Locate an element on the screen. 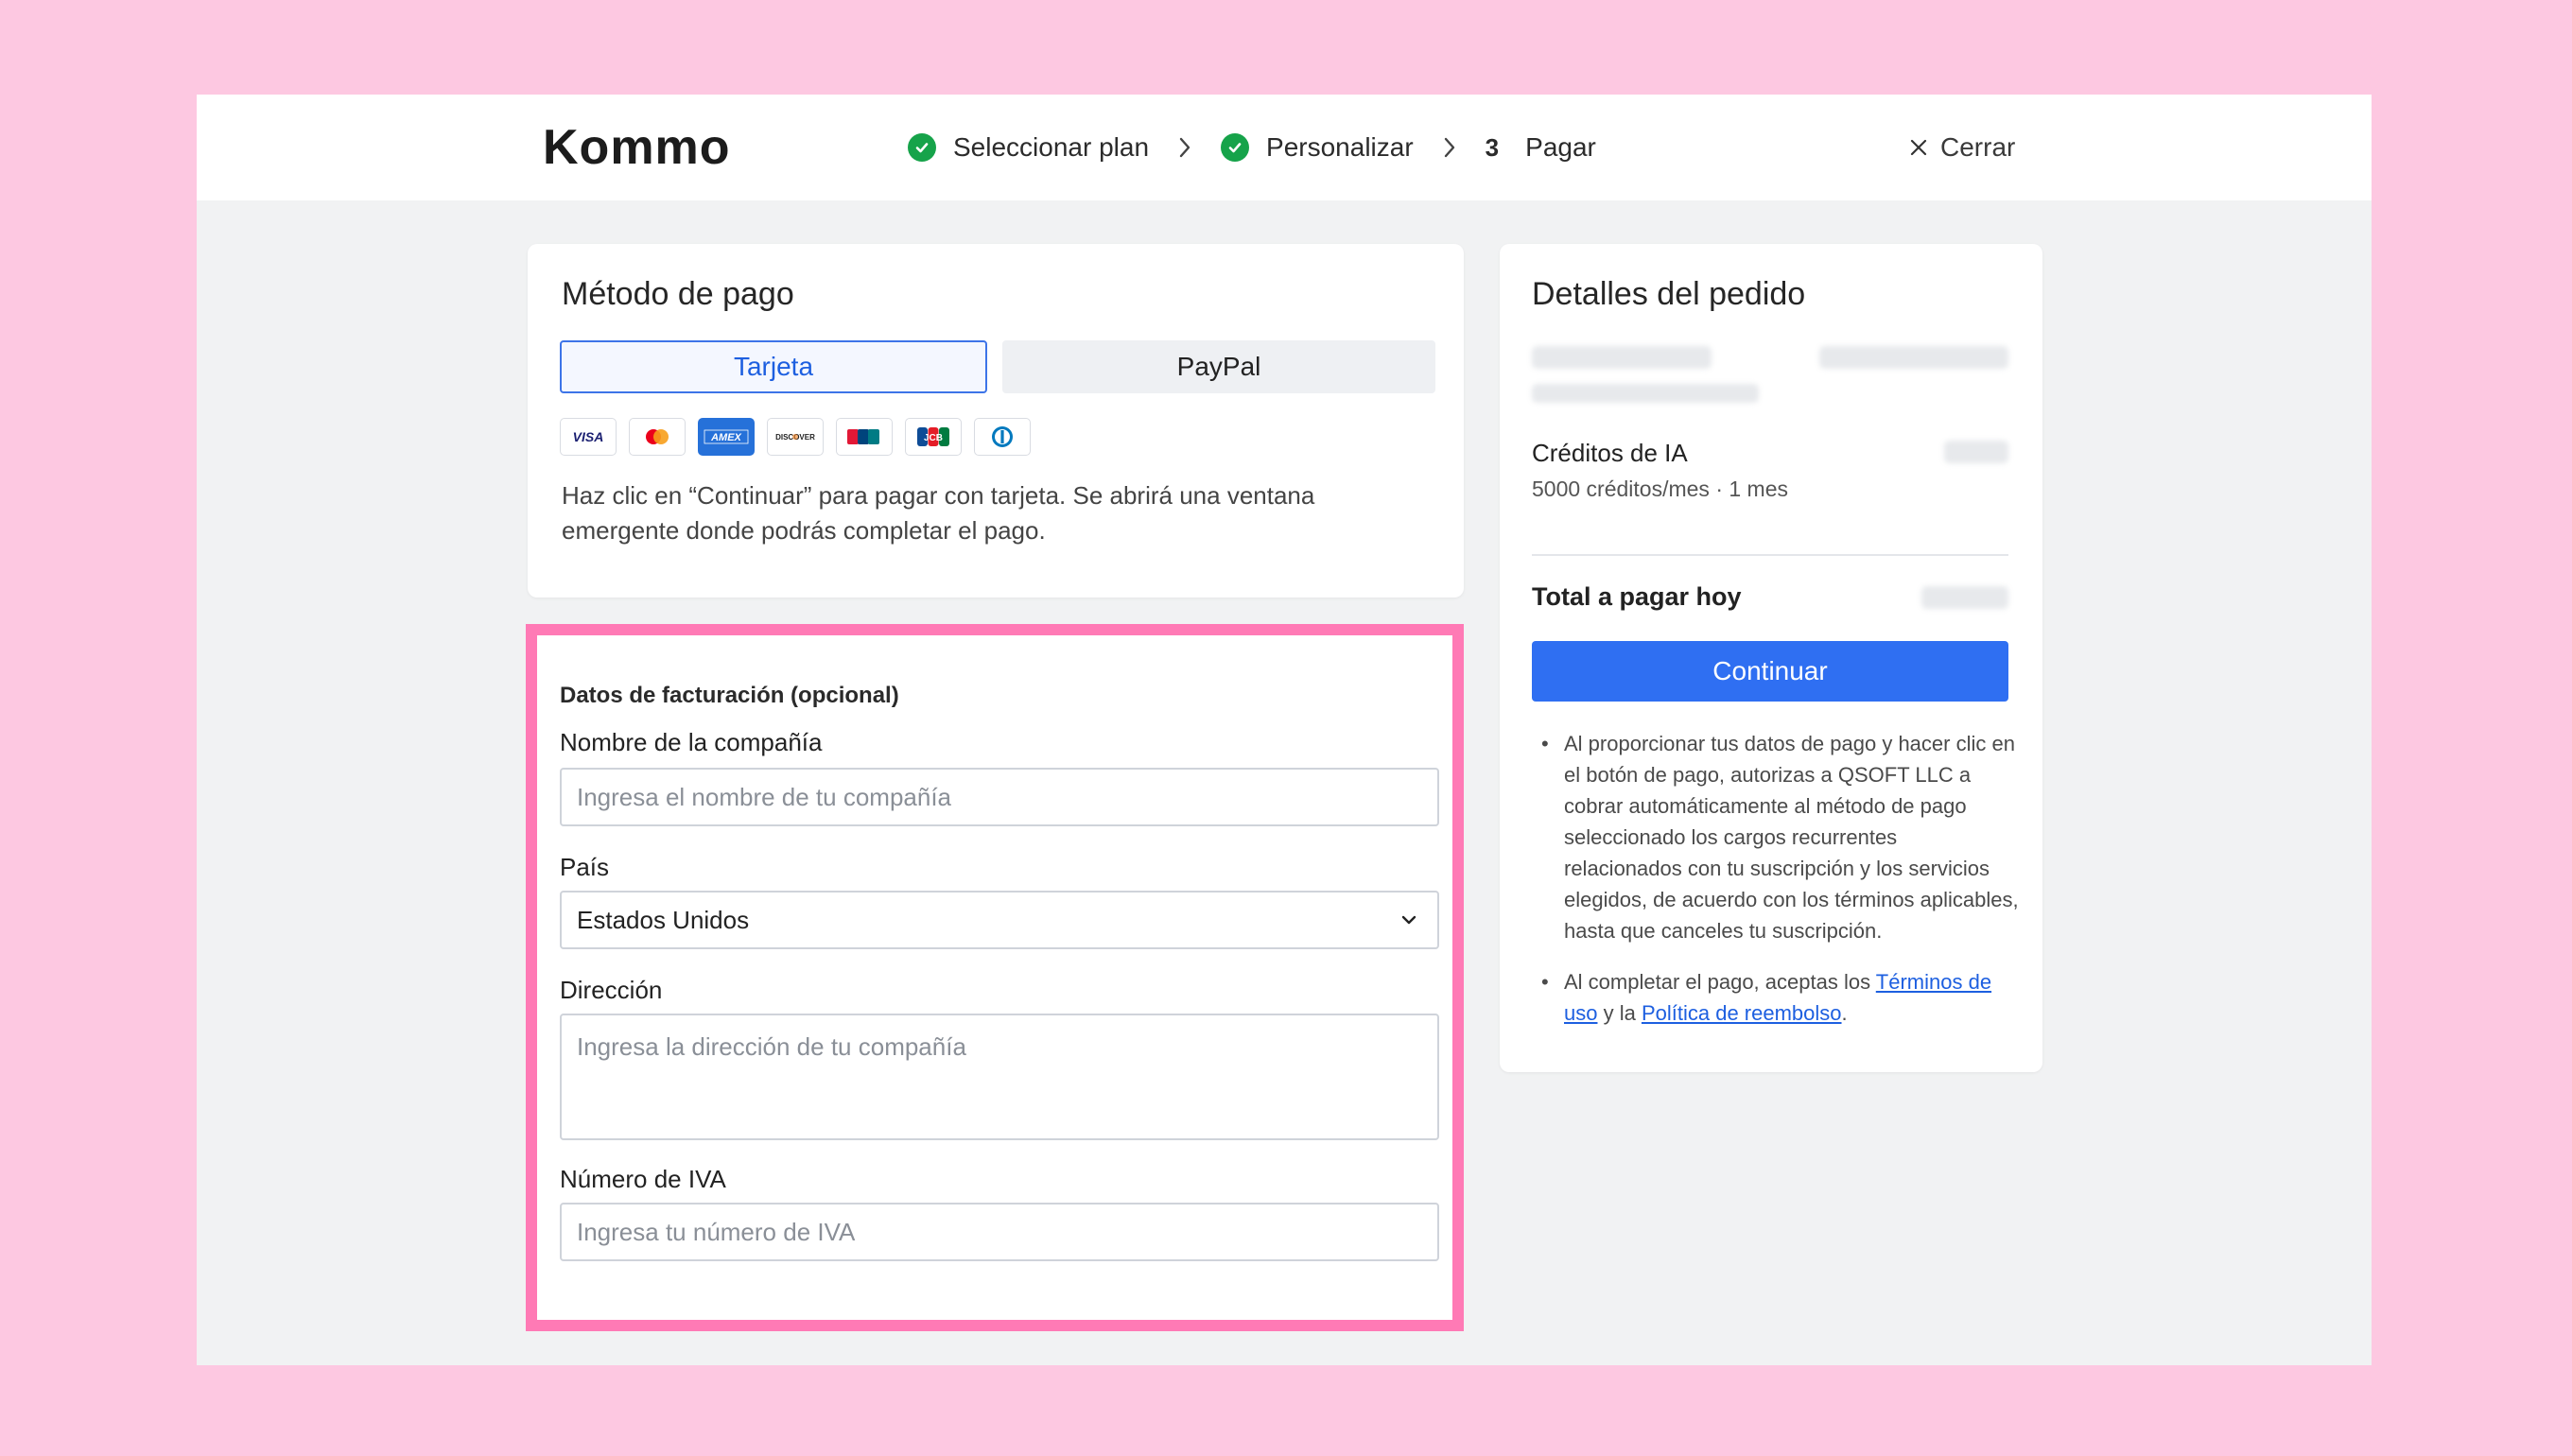 The width and height of the screenshot is (2572, 1456). visa-icon: VISA is located at coordinates (588, 437).